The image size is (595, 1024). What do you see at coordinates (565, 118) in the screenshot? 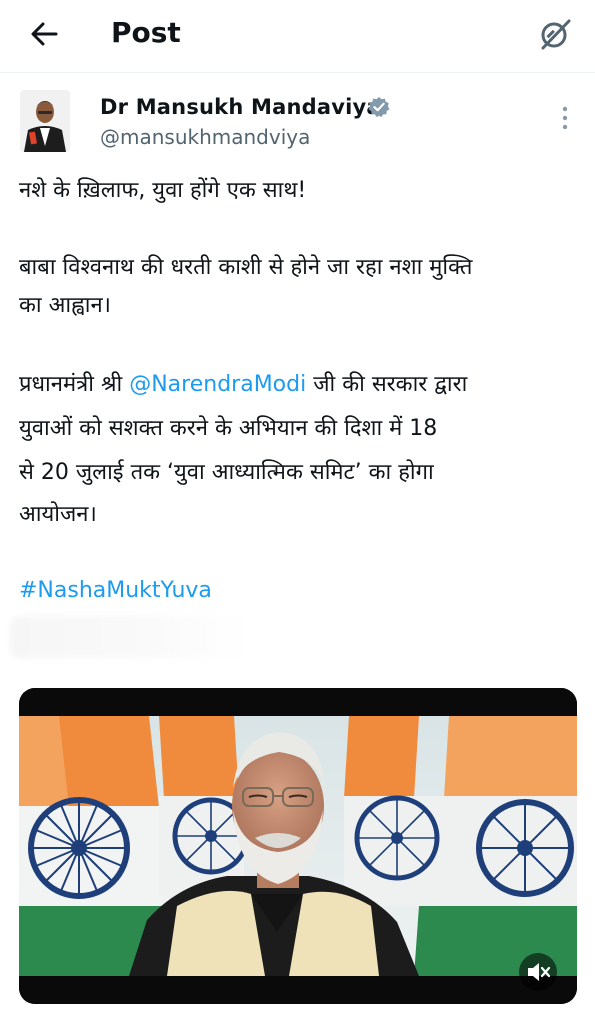
I see `more-options-icon` at bounding box center [565, 118].